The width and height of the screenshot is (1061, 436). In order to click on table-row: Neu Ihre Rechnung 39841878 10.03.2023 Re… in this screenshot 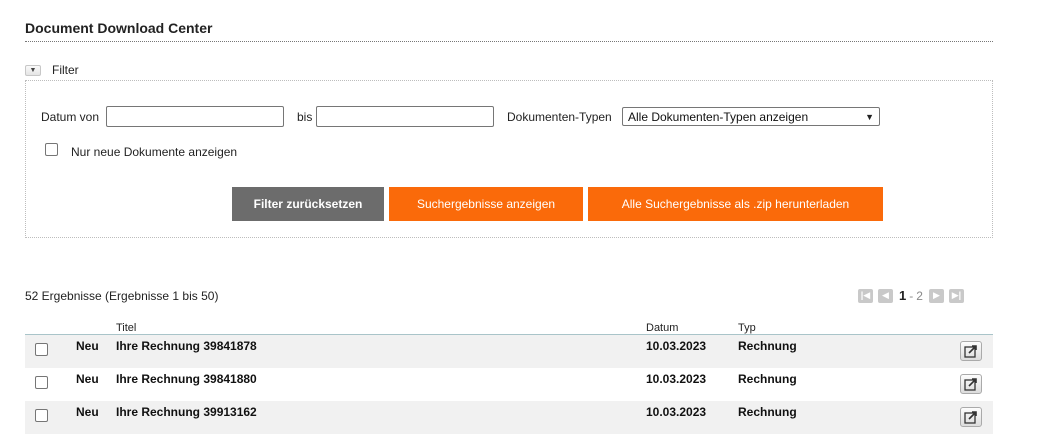, I will do `click(509, 351)`.